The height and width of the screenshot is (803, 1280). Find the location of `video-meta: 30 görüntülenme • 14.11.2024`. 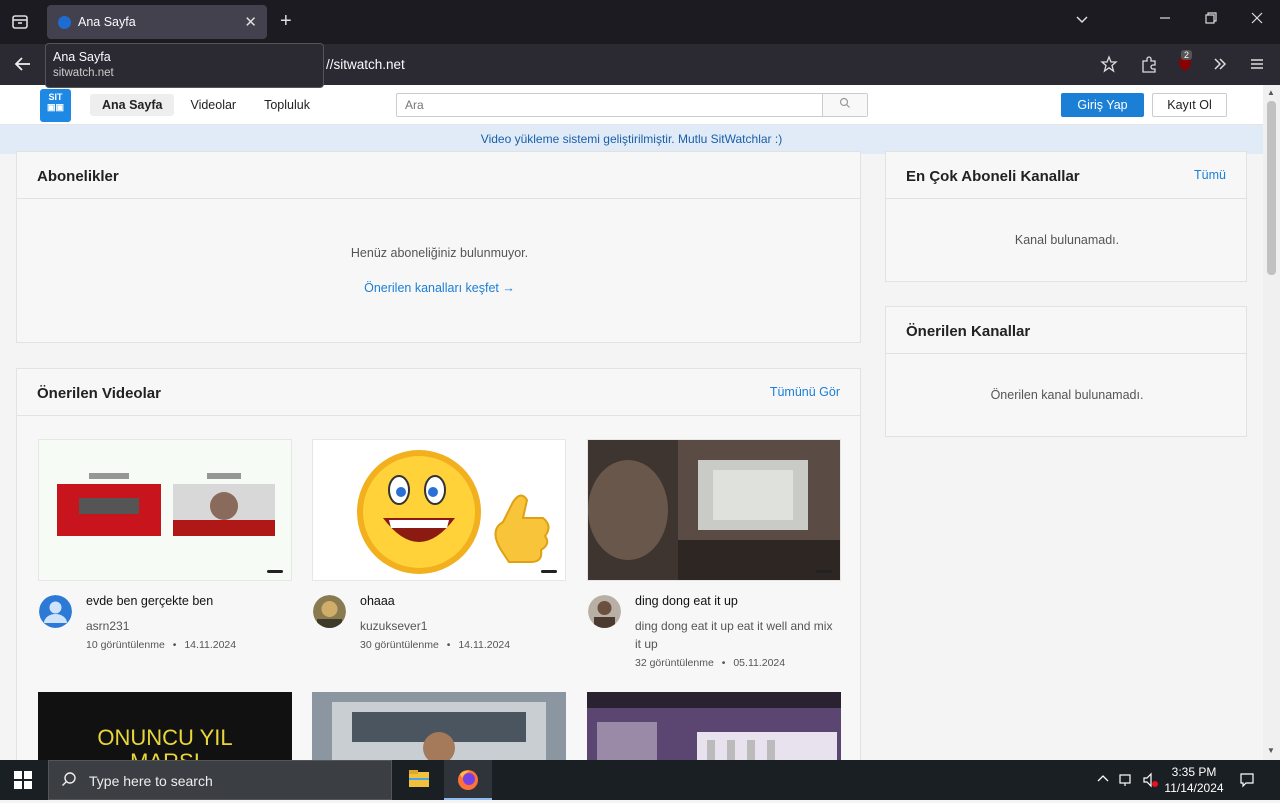

video-meta: 30 görüntülenme • 14.11.2024 is located at coordinates (435, 645).